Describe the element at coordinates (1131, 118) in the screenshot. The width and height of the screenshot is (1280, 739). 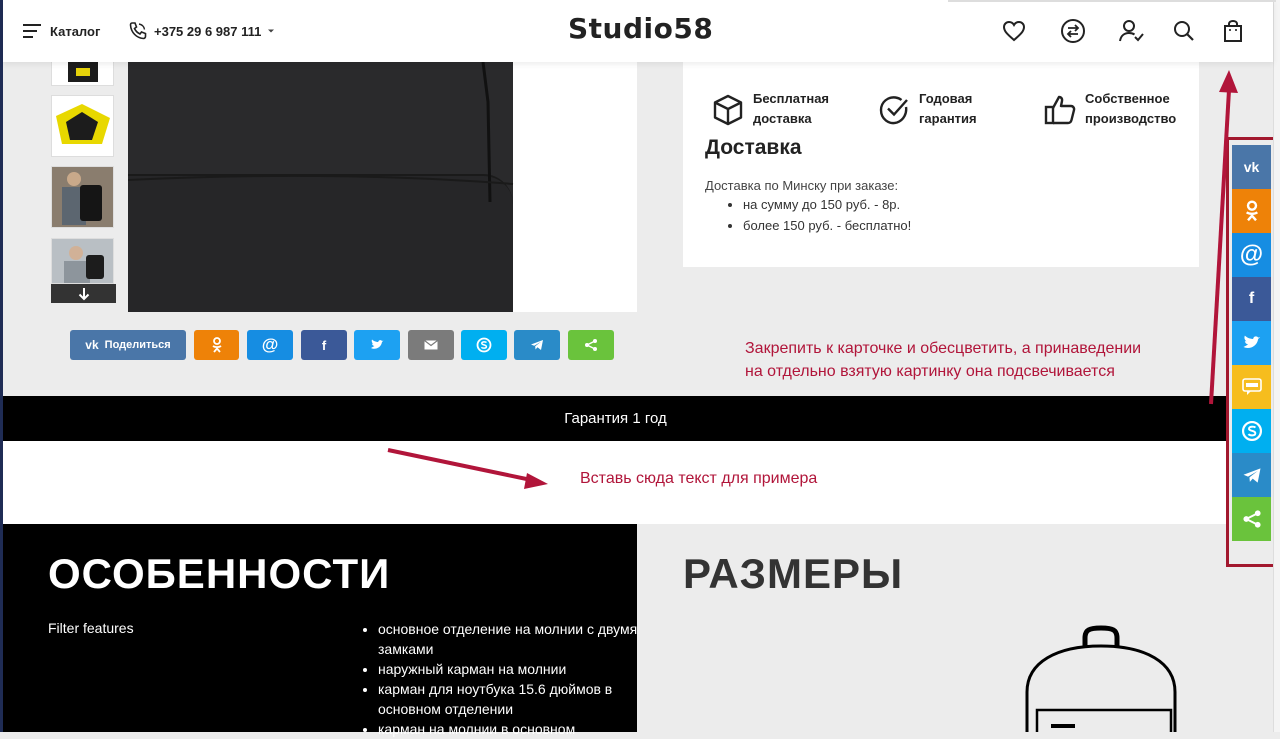
I see `feature-line-2: производство` at that location.